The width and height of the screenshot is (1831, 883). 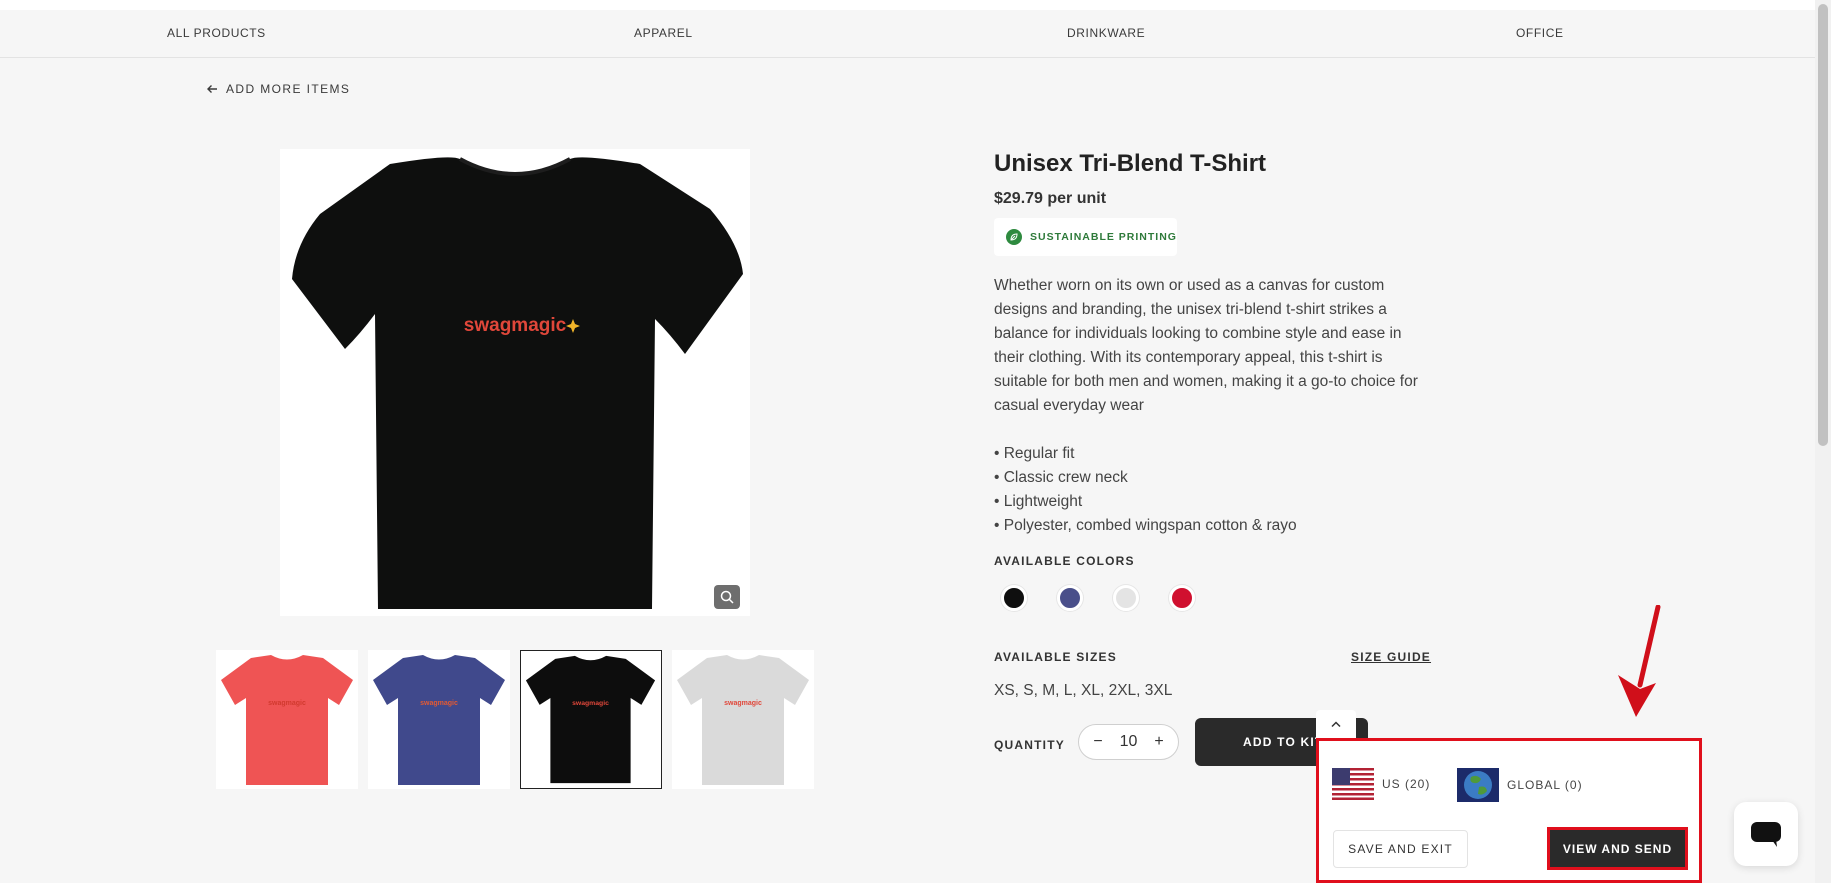 I want to click on chat-button, so click(x=1766, y=834).